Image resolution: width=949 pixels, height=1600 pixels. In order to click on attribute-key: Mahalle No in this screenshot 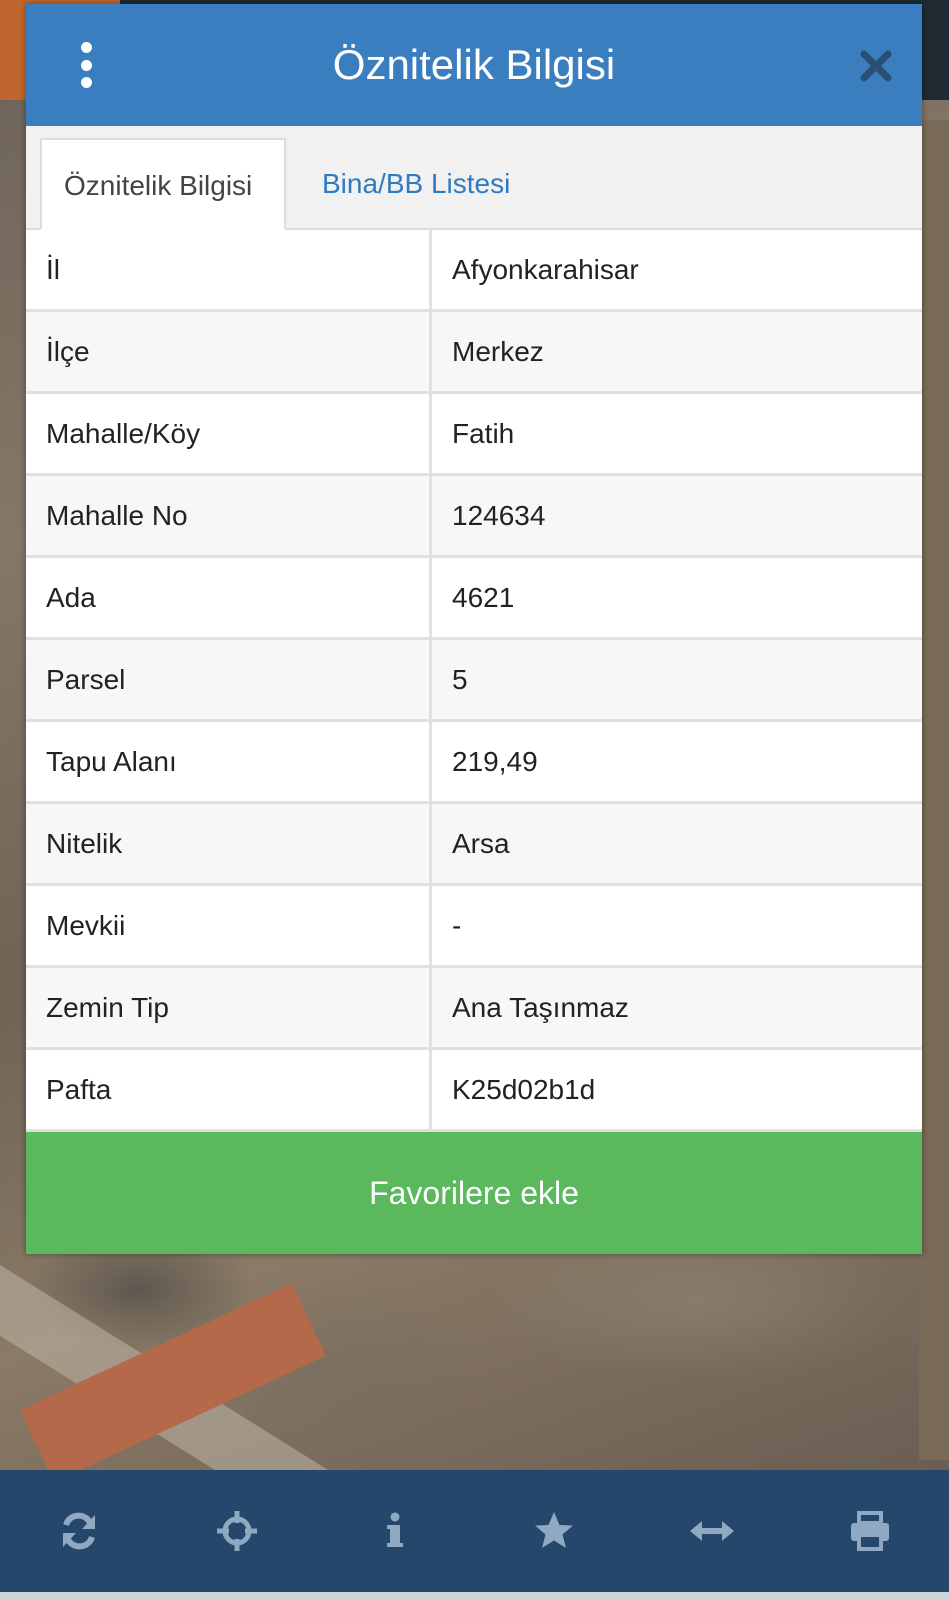, I will do `click(229, 515)`.